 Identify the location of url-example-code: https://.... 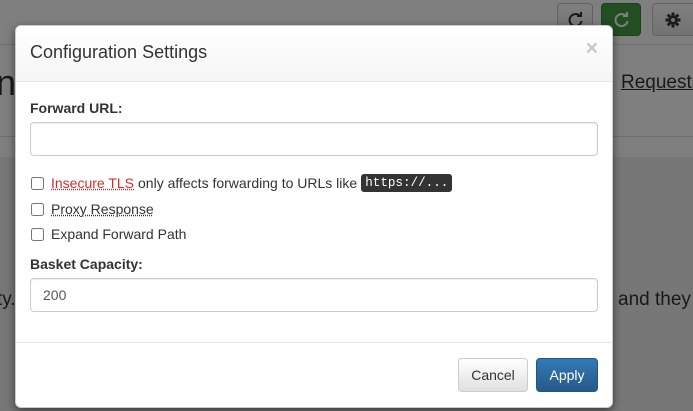
(407, 183).